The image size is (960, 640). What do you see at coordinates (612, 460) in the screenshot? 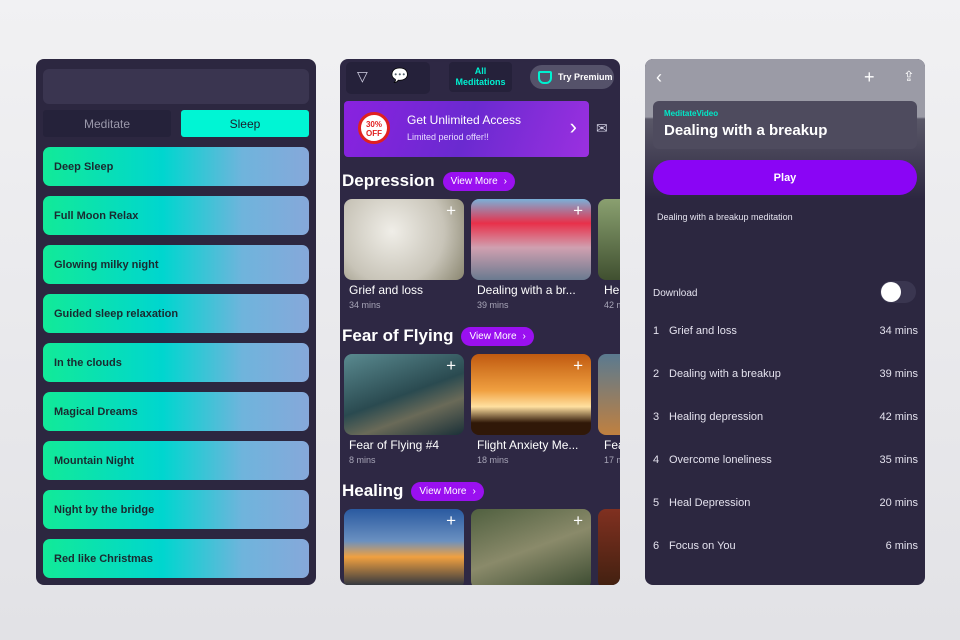
I see `card-duration: 17 m` at bounding box center [612, 460].